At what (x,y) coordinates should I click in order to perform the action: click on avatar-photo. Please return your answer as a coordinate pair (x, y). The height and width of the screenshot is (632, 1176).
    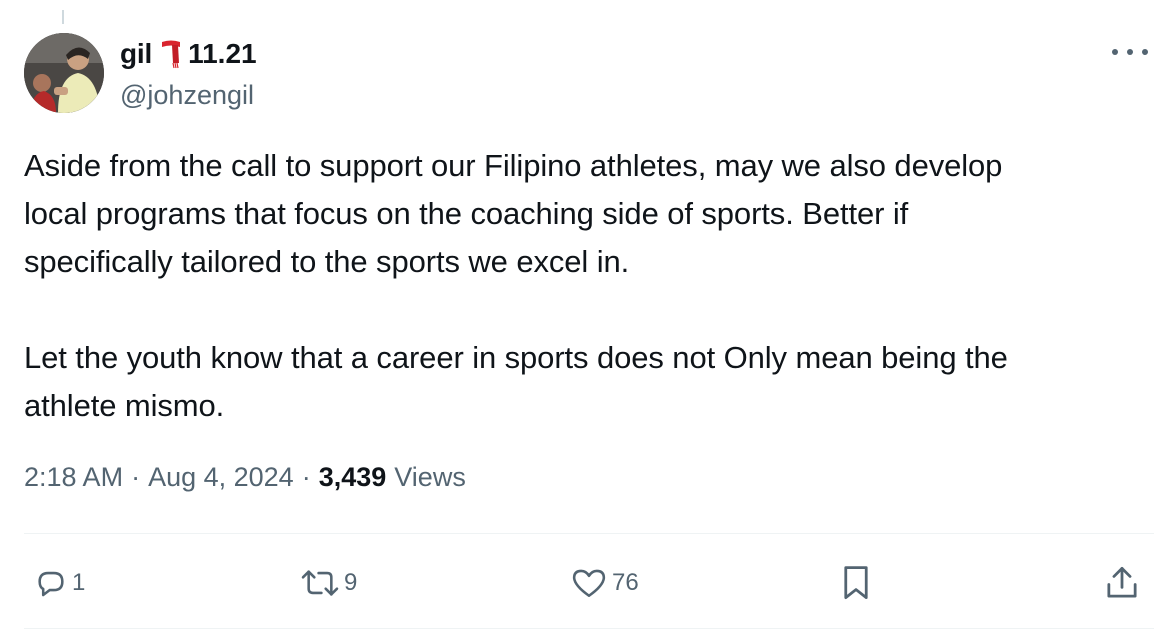
    Looking at the image, I should click on (64, 73).